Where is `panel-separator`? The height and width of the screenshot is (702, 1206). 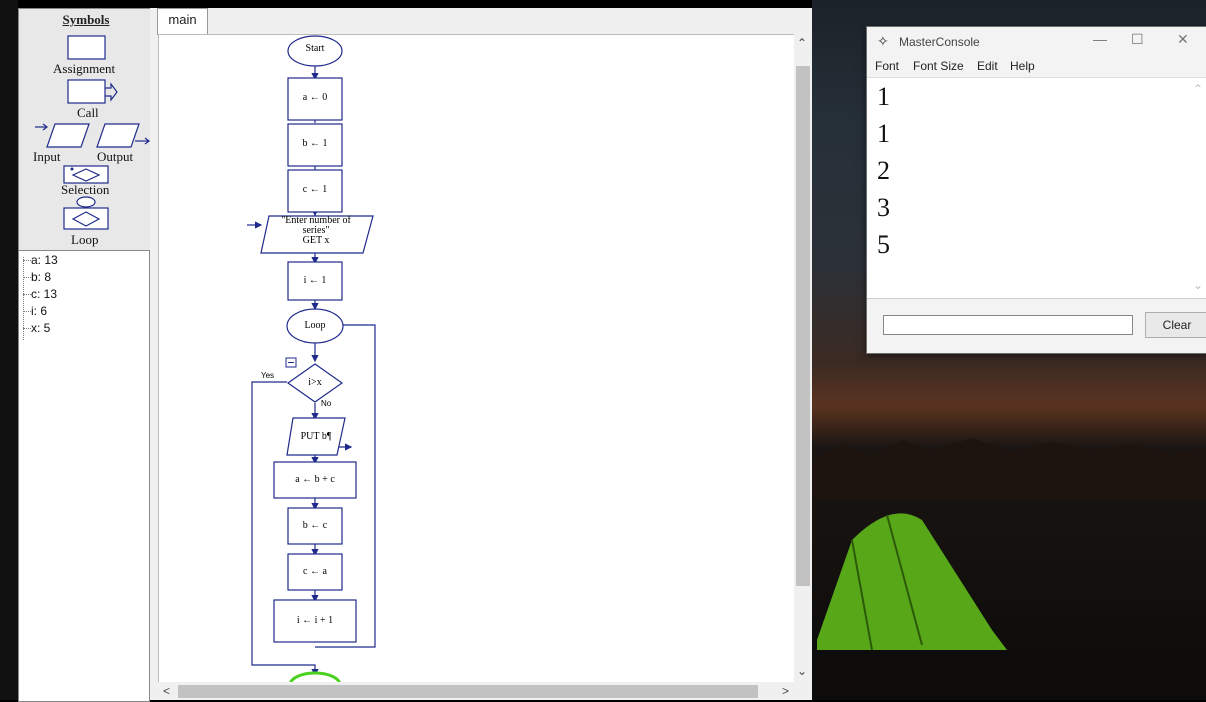 panel-separator is located at coordinates (154, 354).